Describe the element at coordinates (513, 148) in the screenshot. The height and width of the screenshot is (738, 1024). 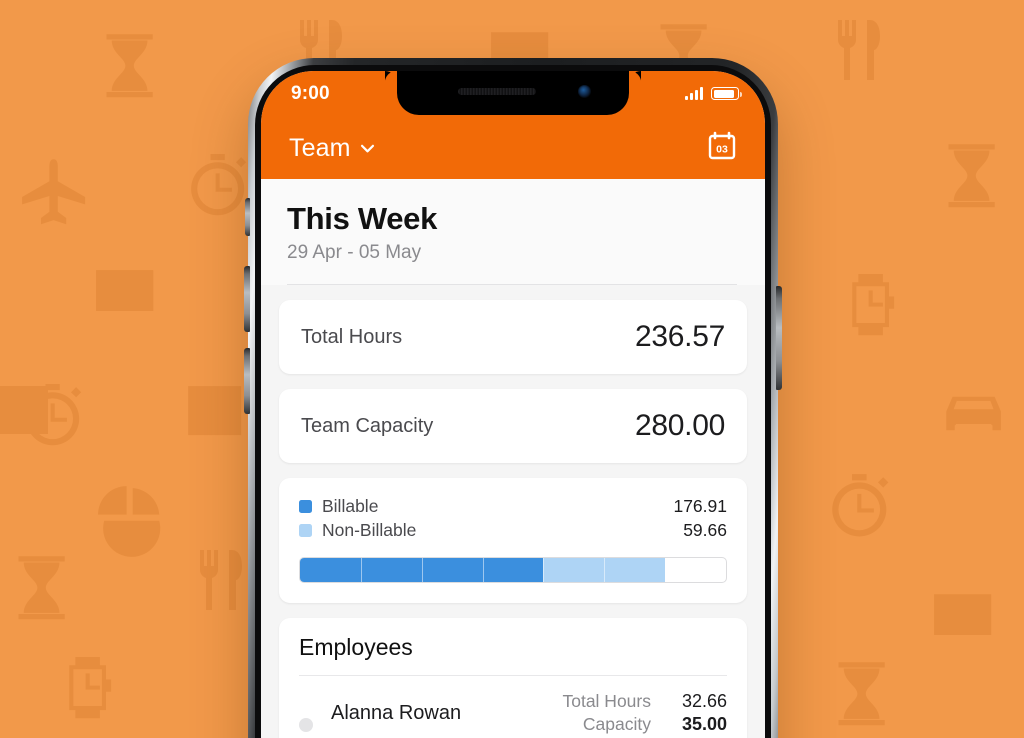
I see `app-nav-bar: Team 03` at that location.